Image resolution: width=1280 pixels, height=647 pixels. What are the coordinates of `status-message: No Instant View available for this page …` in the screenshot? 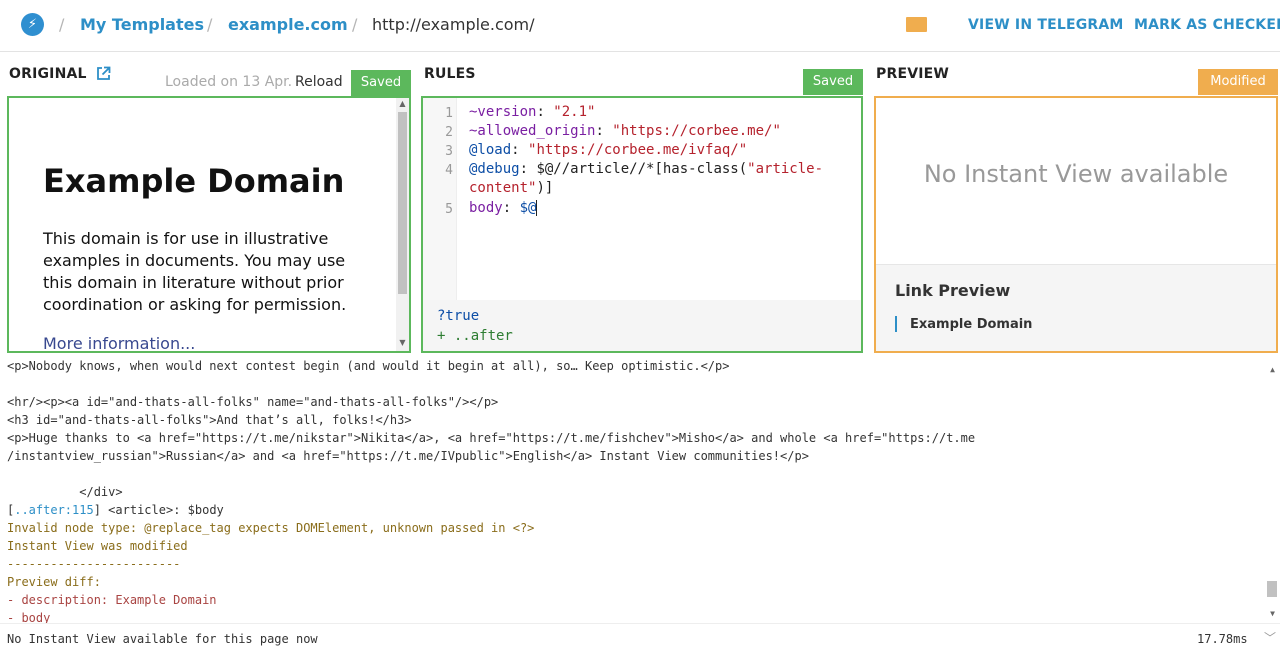 It's located at (162, 639).